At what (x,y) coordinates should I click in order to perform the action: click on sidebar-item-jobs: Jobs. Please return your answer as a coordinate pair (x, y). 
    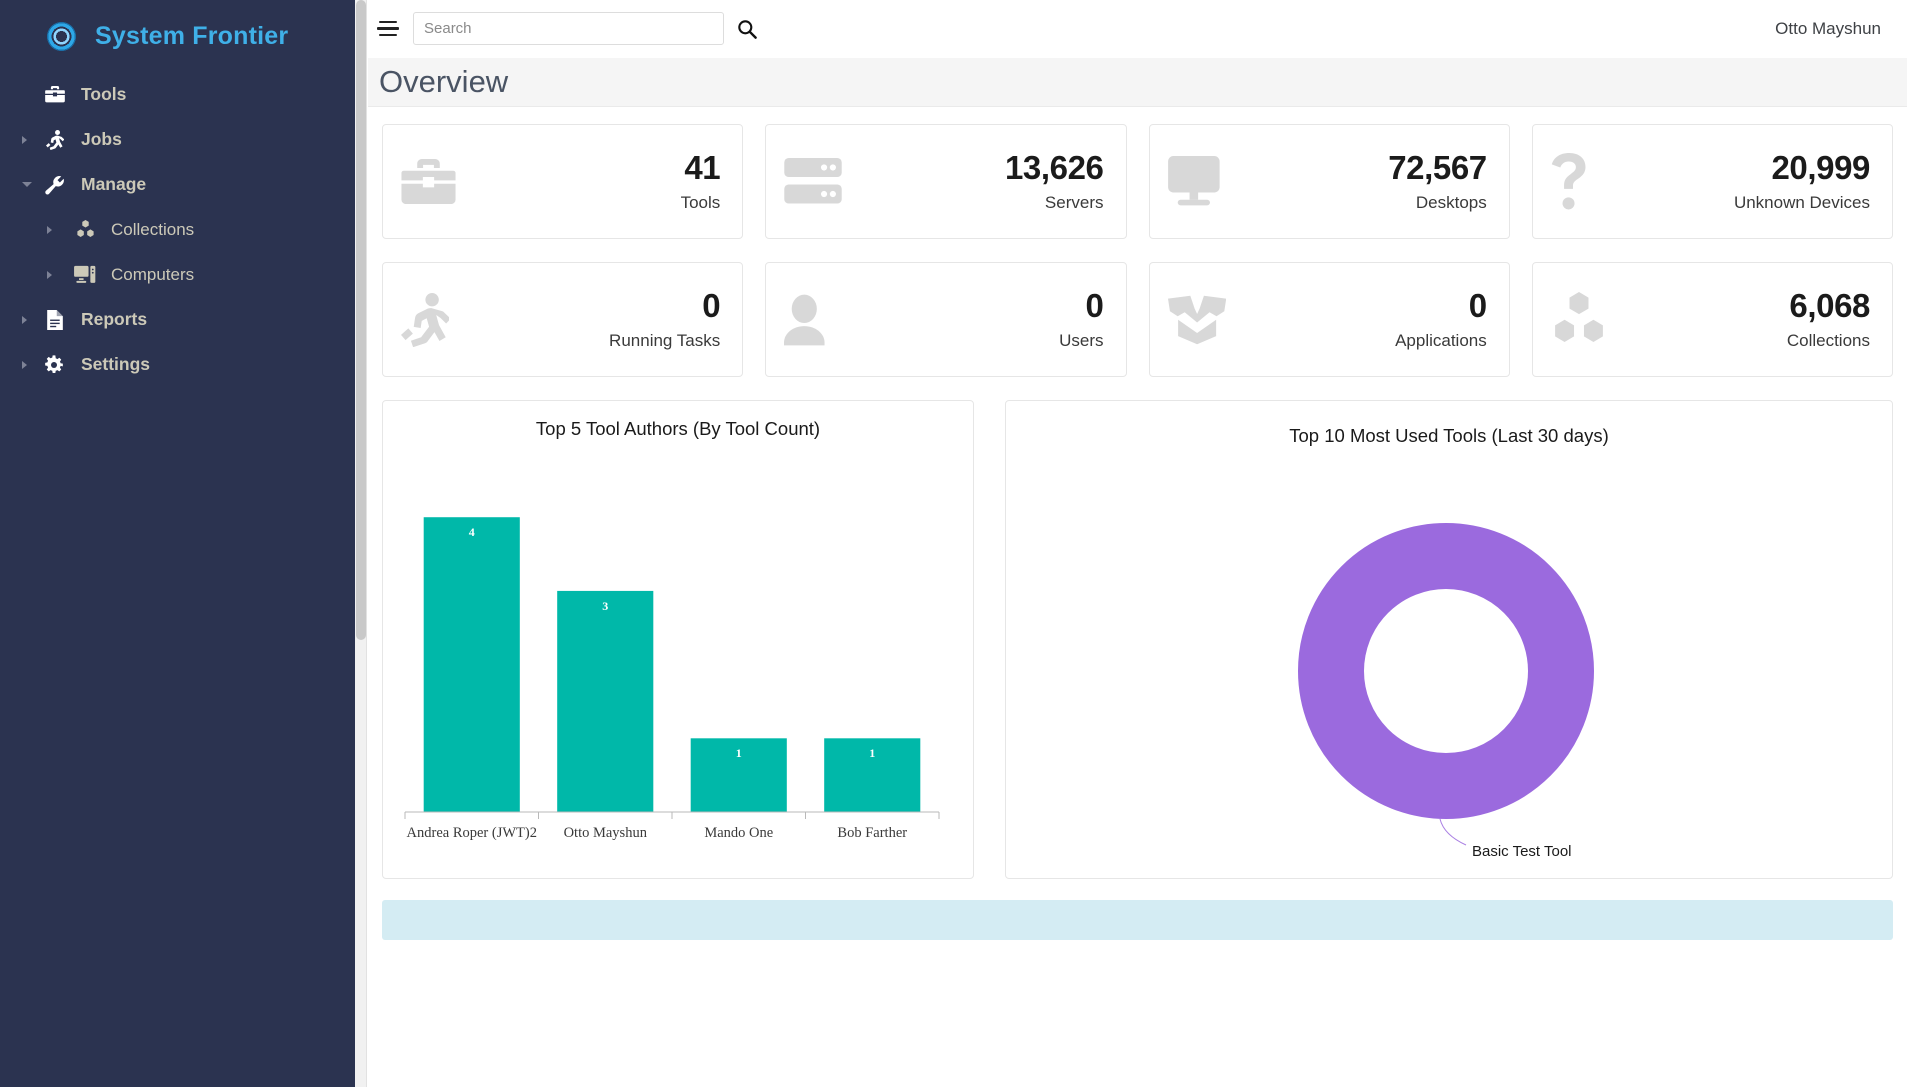
    Looking at the image, I should click on (177, 139).